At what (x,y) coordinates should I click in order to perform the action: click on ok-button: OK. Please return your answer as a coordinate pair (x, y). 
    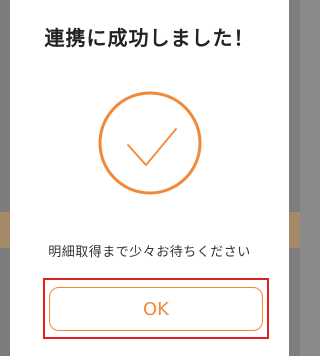
    Looking at the image, I should click on (156, 309).